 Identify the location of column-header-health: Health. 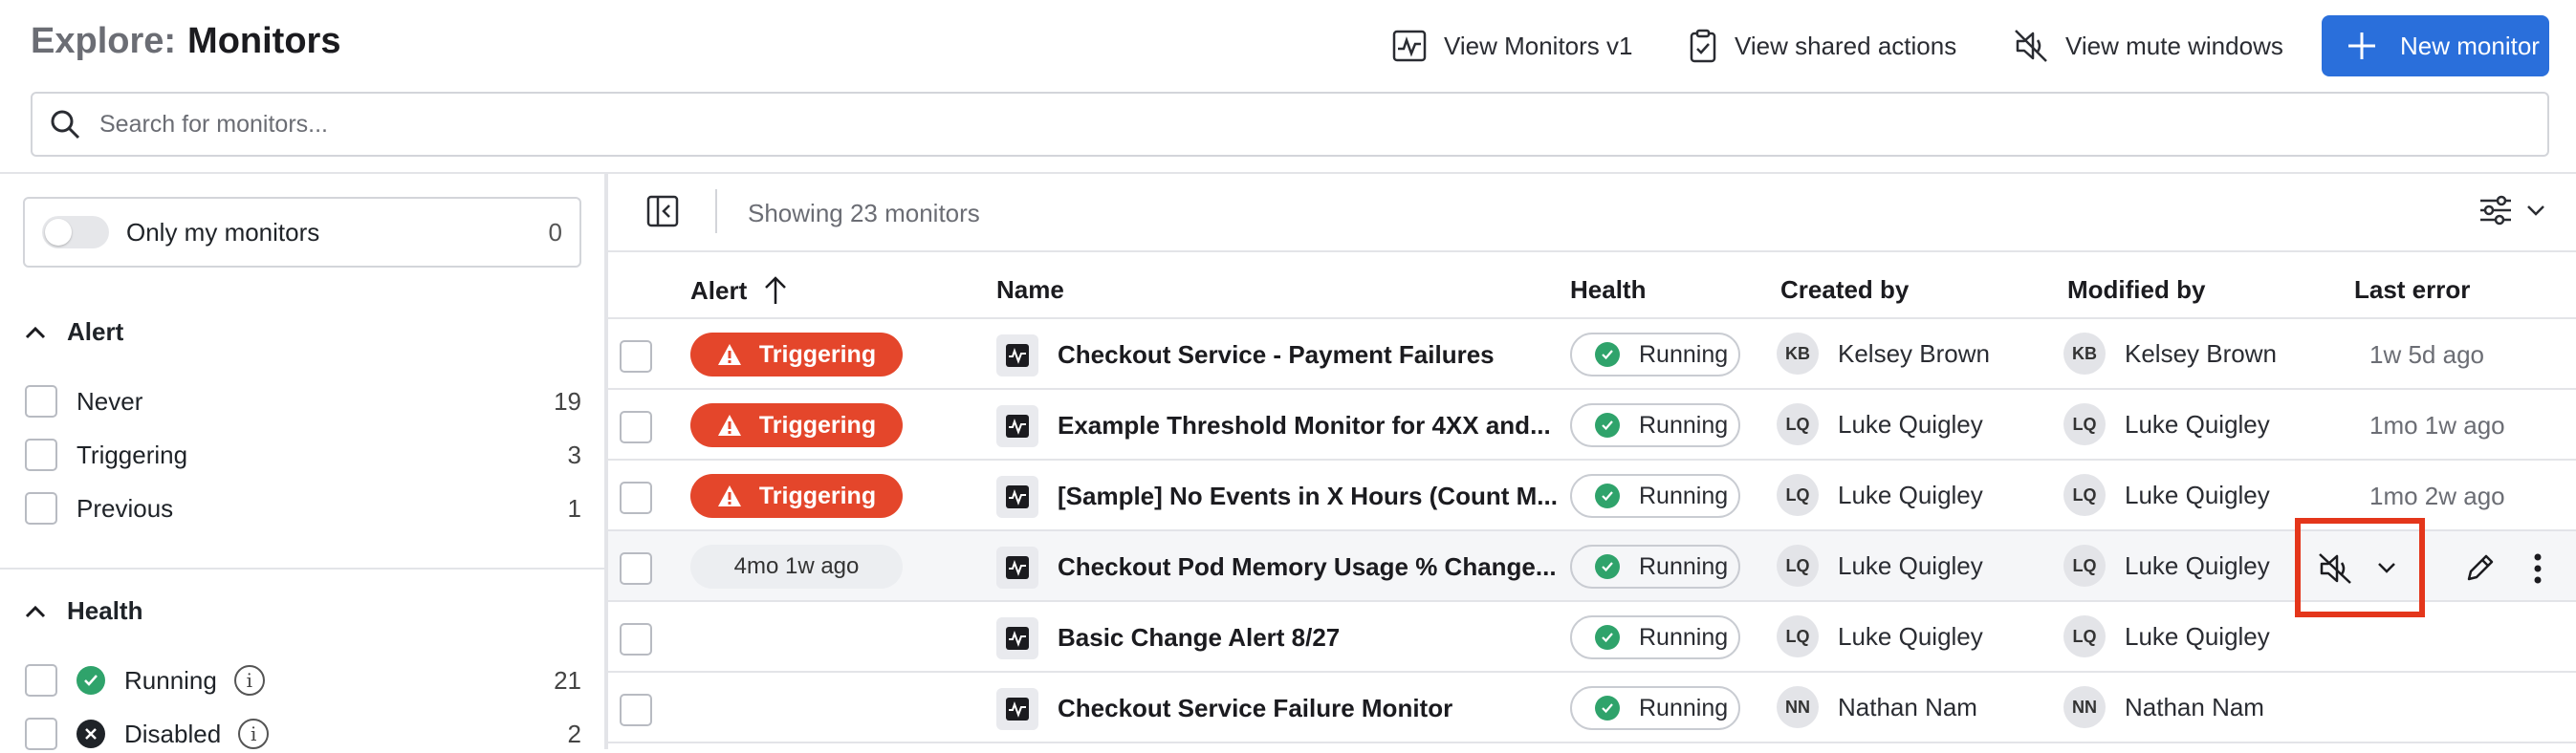
(1608, 290).